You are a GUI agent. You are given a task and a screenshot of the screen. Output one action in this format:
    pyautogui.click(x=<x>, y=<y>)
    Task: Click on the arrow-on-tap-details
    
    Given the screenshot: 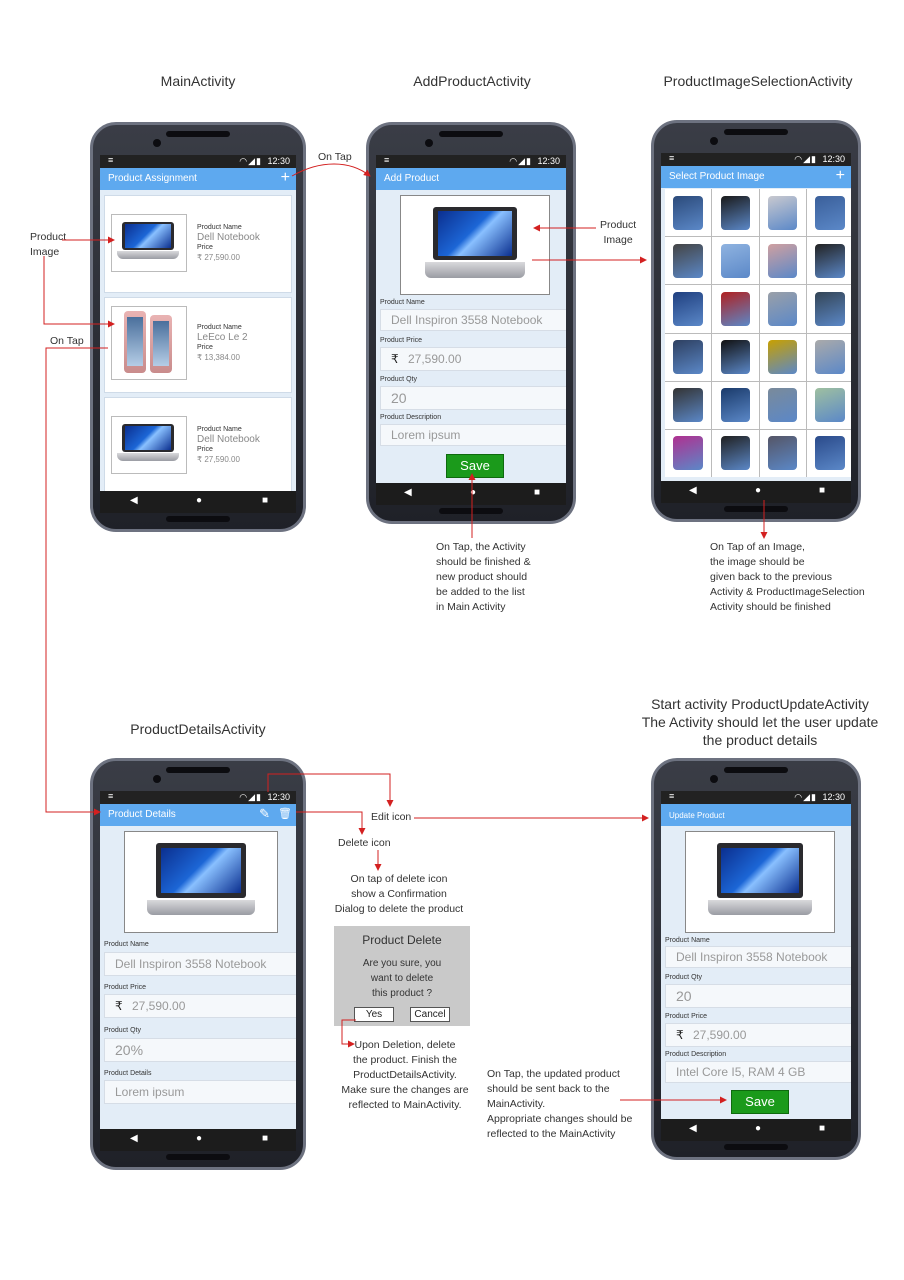 What is the action you would take?
    pyautogui.click(x=76, y=581)
    